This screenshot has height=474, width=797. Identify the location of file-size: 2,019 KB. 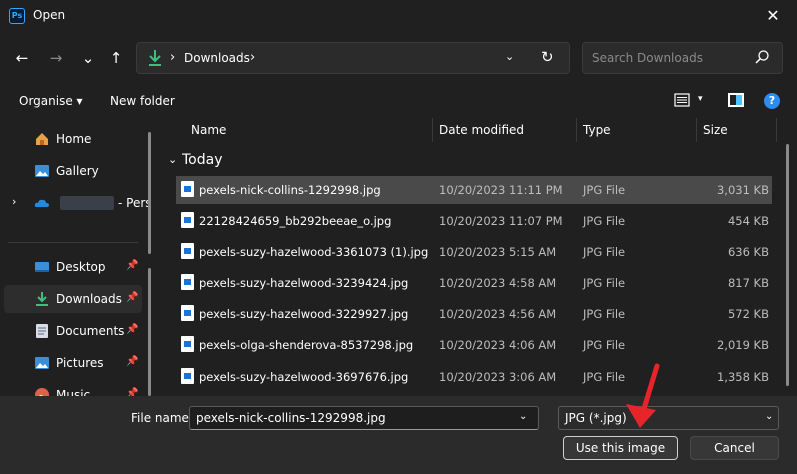
(742, 345).